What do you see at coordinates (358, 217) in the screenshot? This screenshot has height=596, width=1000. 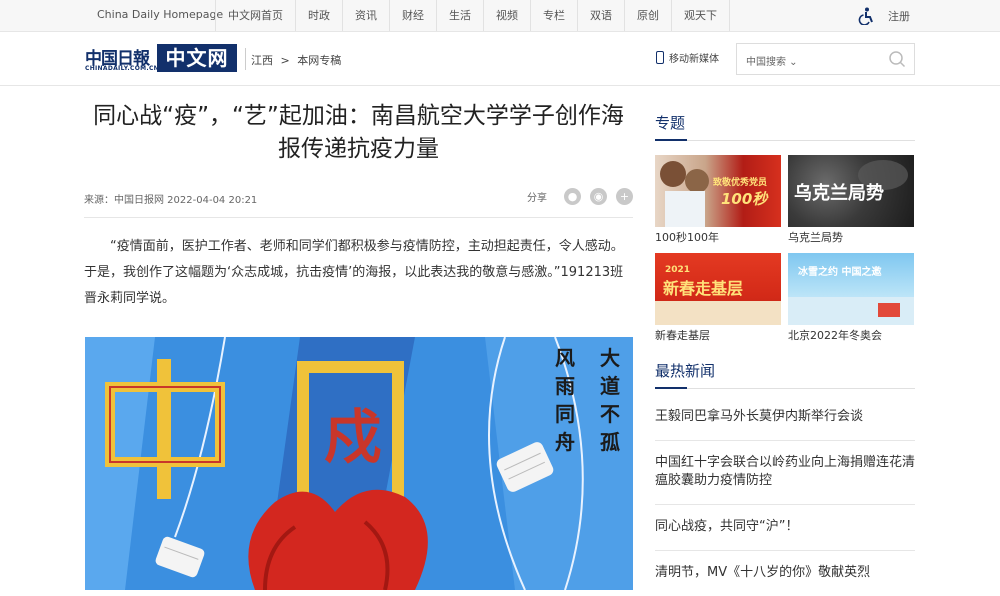 I see `meta-divider` at bounding box center [358, 217].